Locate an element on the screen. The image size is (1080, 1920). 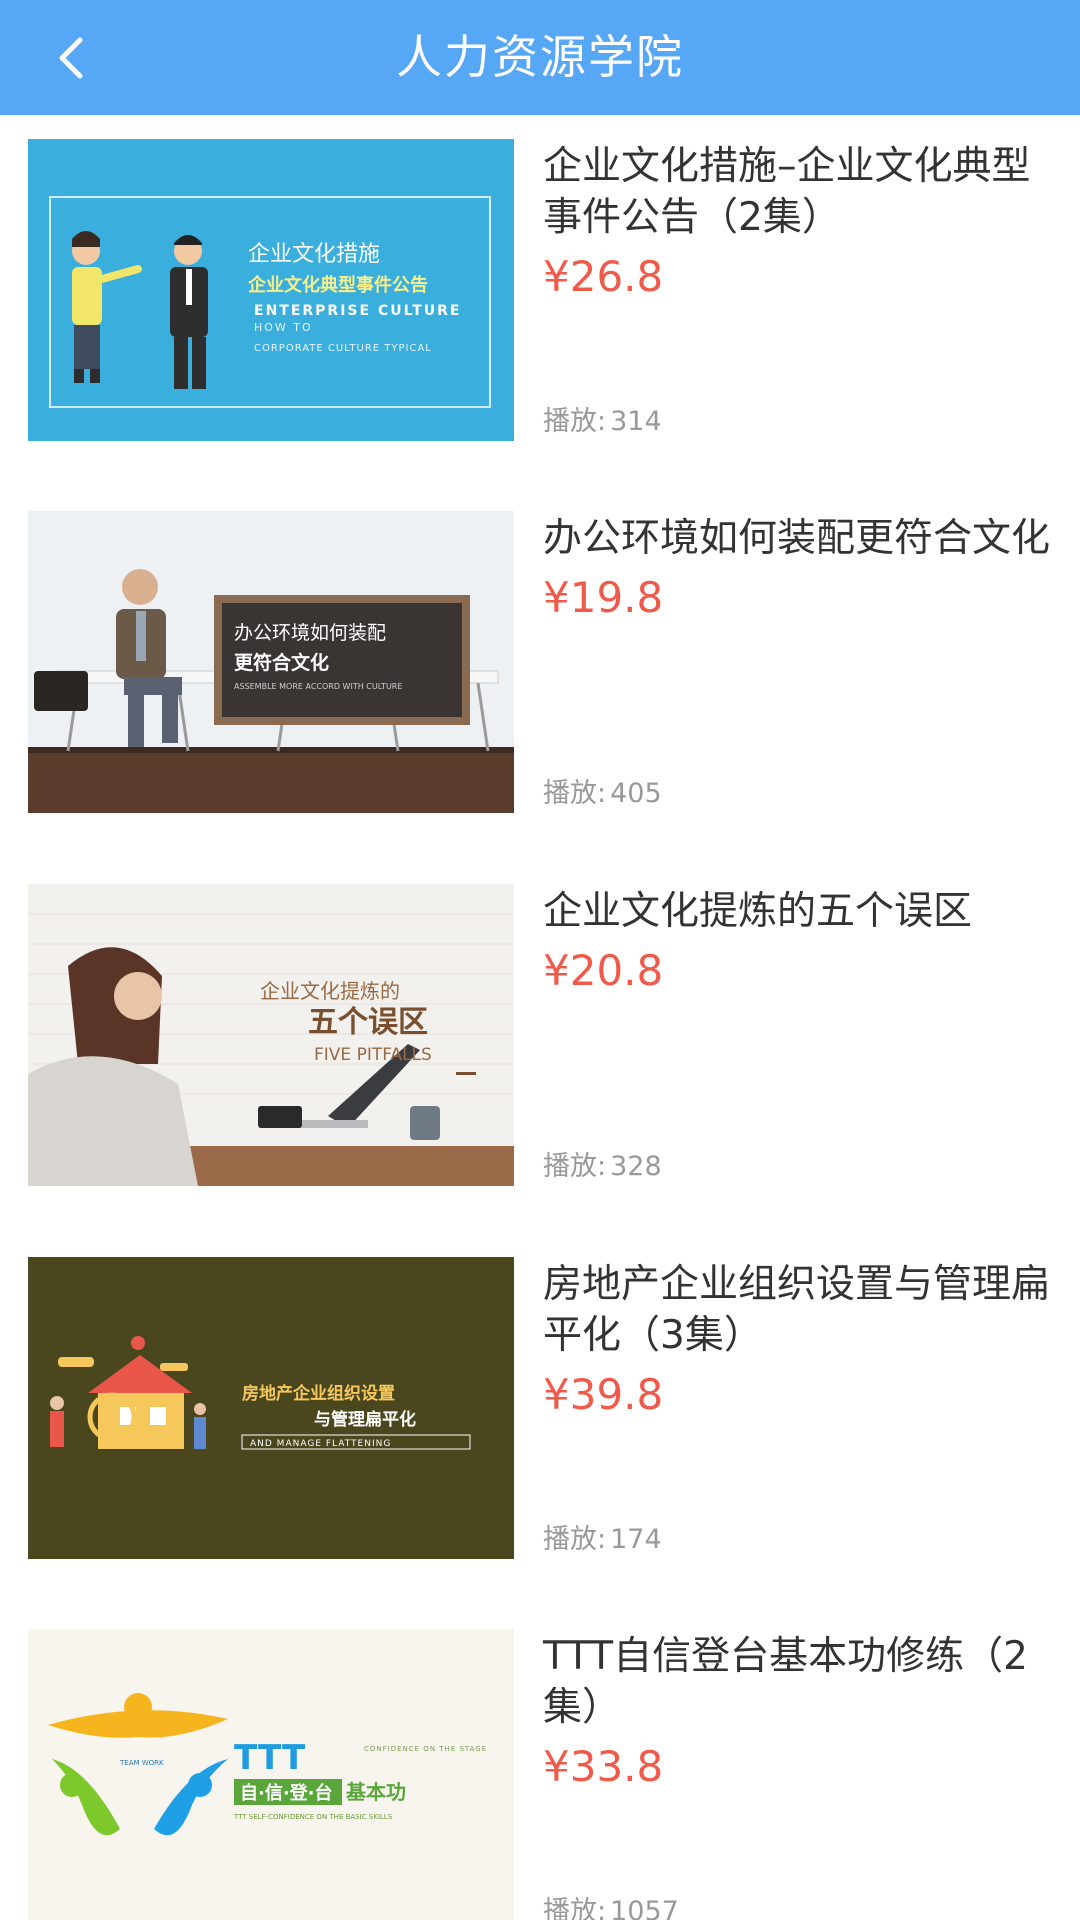
play-count: 播放: 405 is located at coordinates (602, 794).